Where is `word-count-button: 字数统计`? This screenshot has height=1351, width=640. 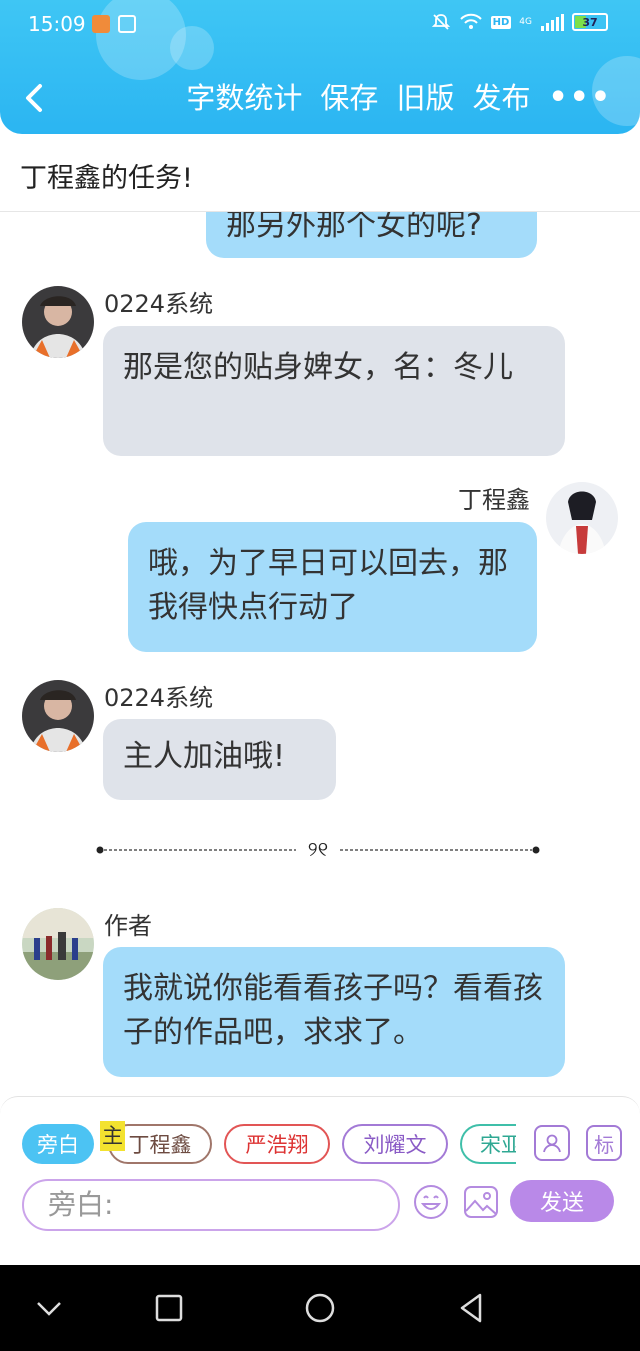 word-count-button: 字数统计 is located at coordinates (244, 98).